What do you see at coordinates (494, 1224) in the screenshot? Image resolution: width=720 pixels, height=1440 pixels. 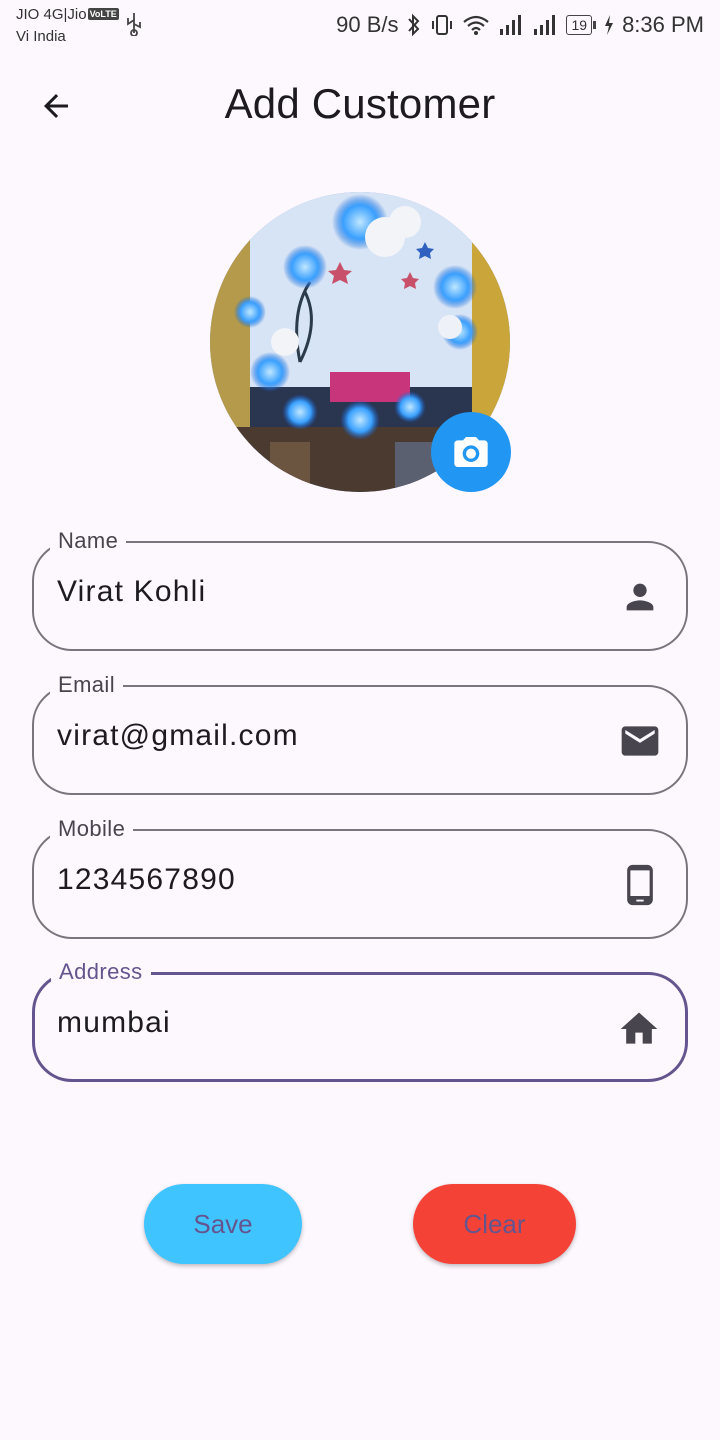 I see `clear-button: Clear` at bounding box center [494, 1224].